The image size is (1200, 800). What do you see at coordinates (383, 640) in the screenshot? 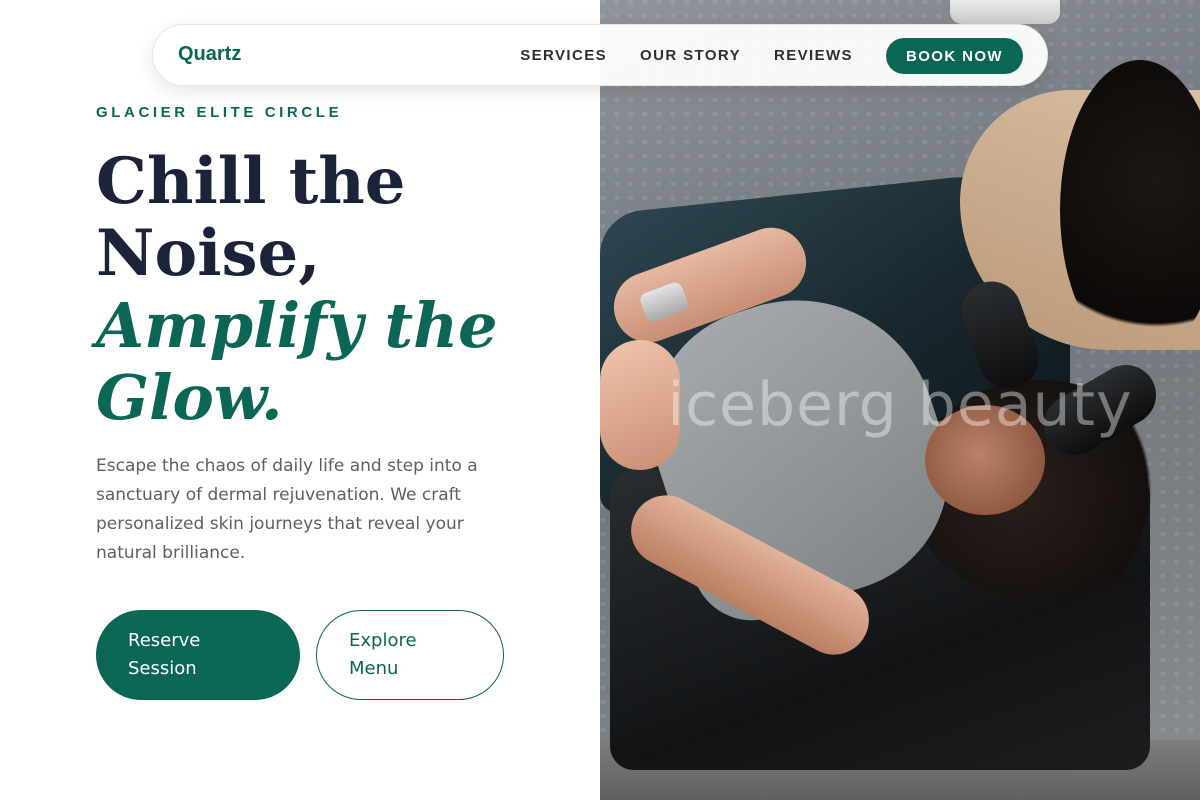
I see `explore-menu-label-1: Explore` at bounding box center [383, 640].